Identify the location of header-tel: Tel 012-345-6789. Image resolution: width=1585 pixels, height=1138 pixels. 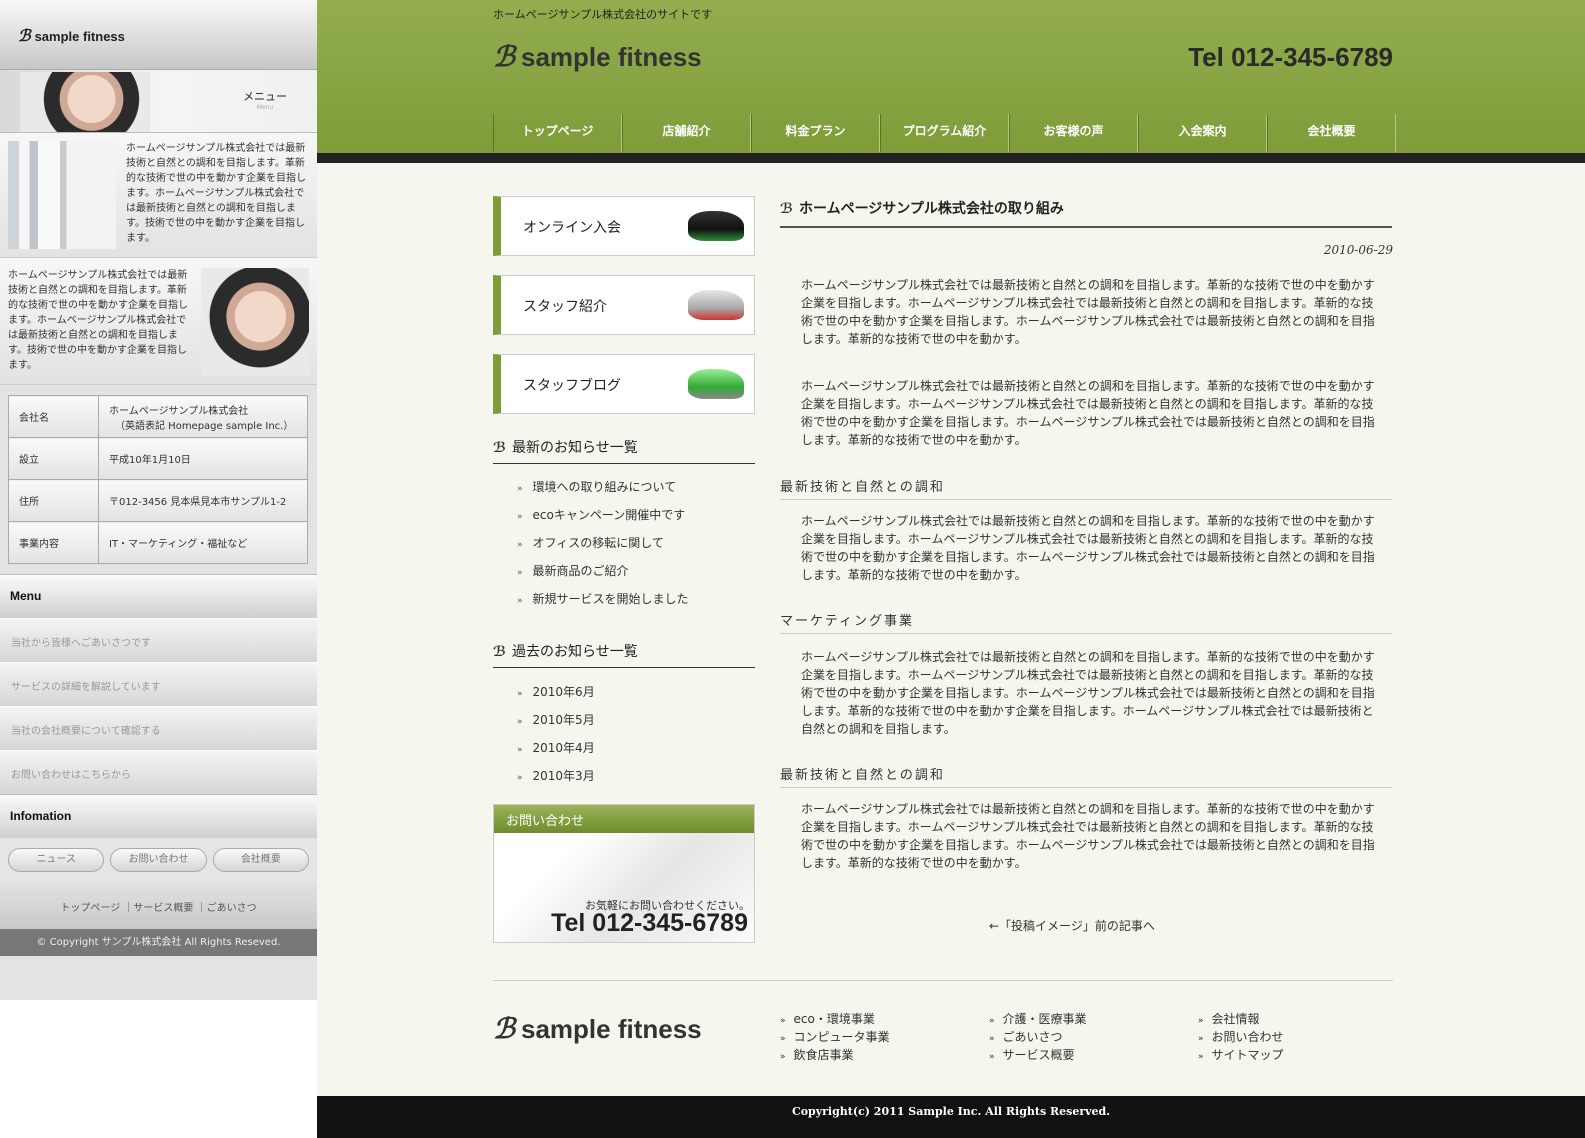
(1290, 57).